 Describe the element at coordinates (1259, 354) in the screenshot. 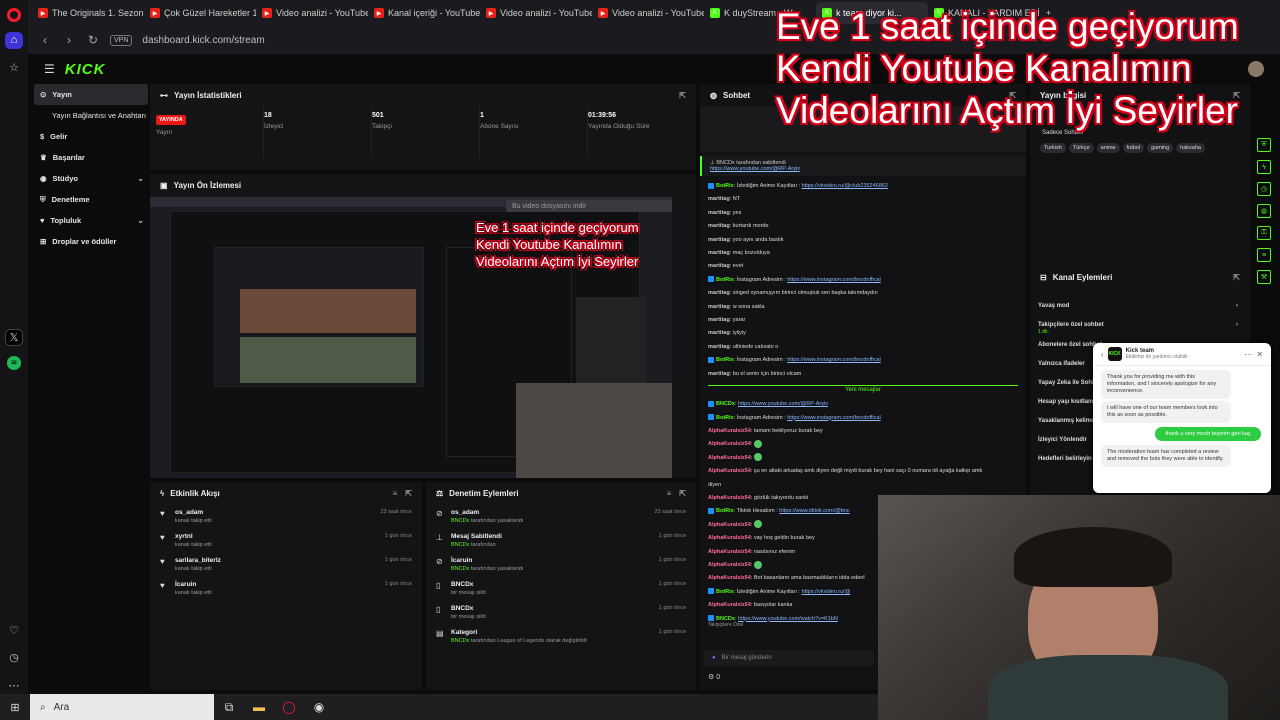

I see `close-icon: ✕` at that location.